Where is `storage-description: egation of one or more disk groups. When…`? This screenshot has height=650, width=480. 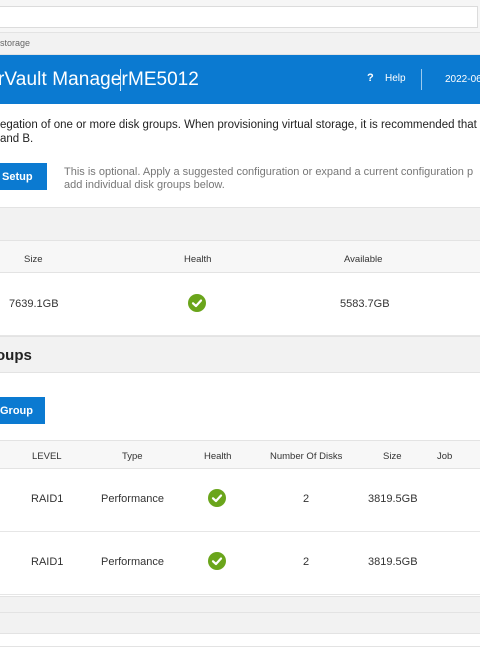
storage-description: egation of one or more disk groups. When… is located at coordinates (240, 132).